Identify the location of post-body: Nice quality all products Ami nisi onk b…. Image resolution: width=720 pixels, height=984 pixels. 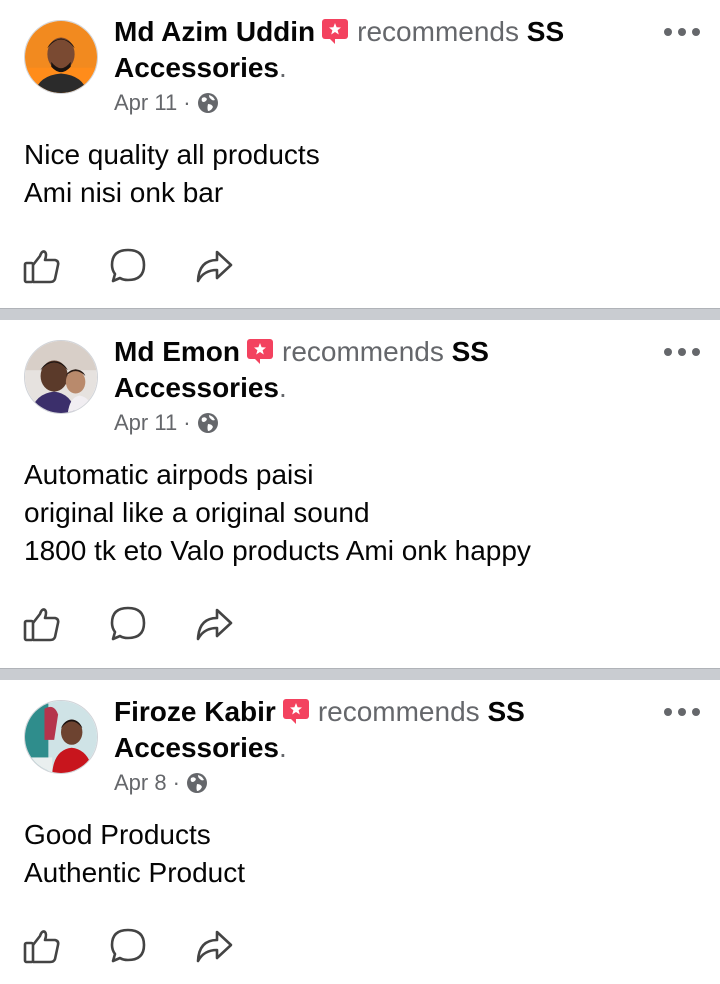
(172, 174).